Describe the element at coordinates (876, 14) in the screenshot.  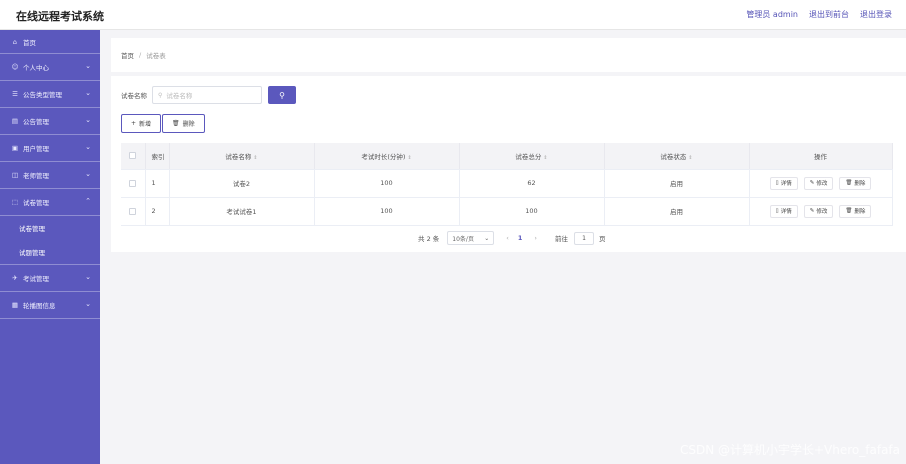
I see `logout-link: 退出登录` at that location.